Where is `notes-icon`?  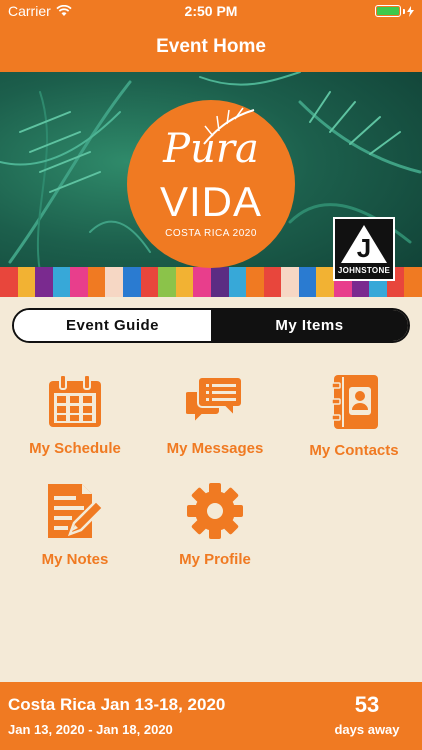
notes-icon is located at coordinates (76, 511).